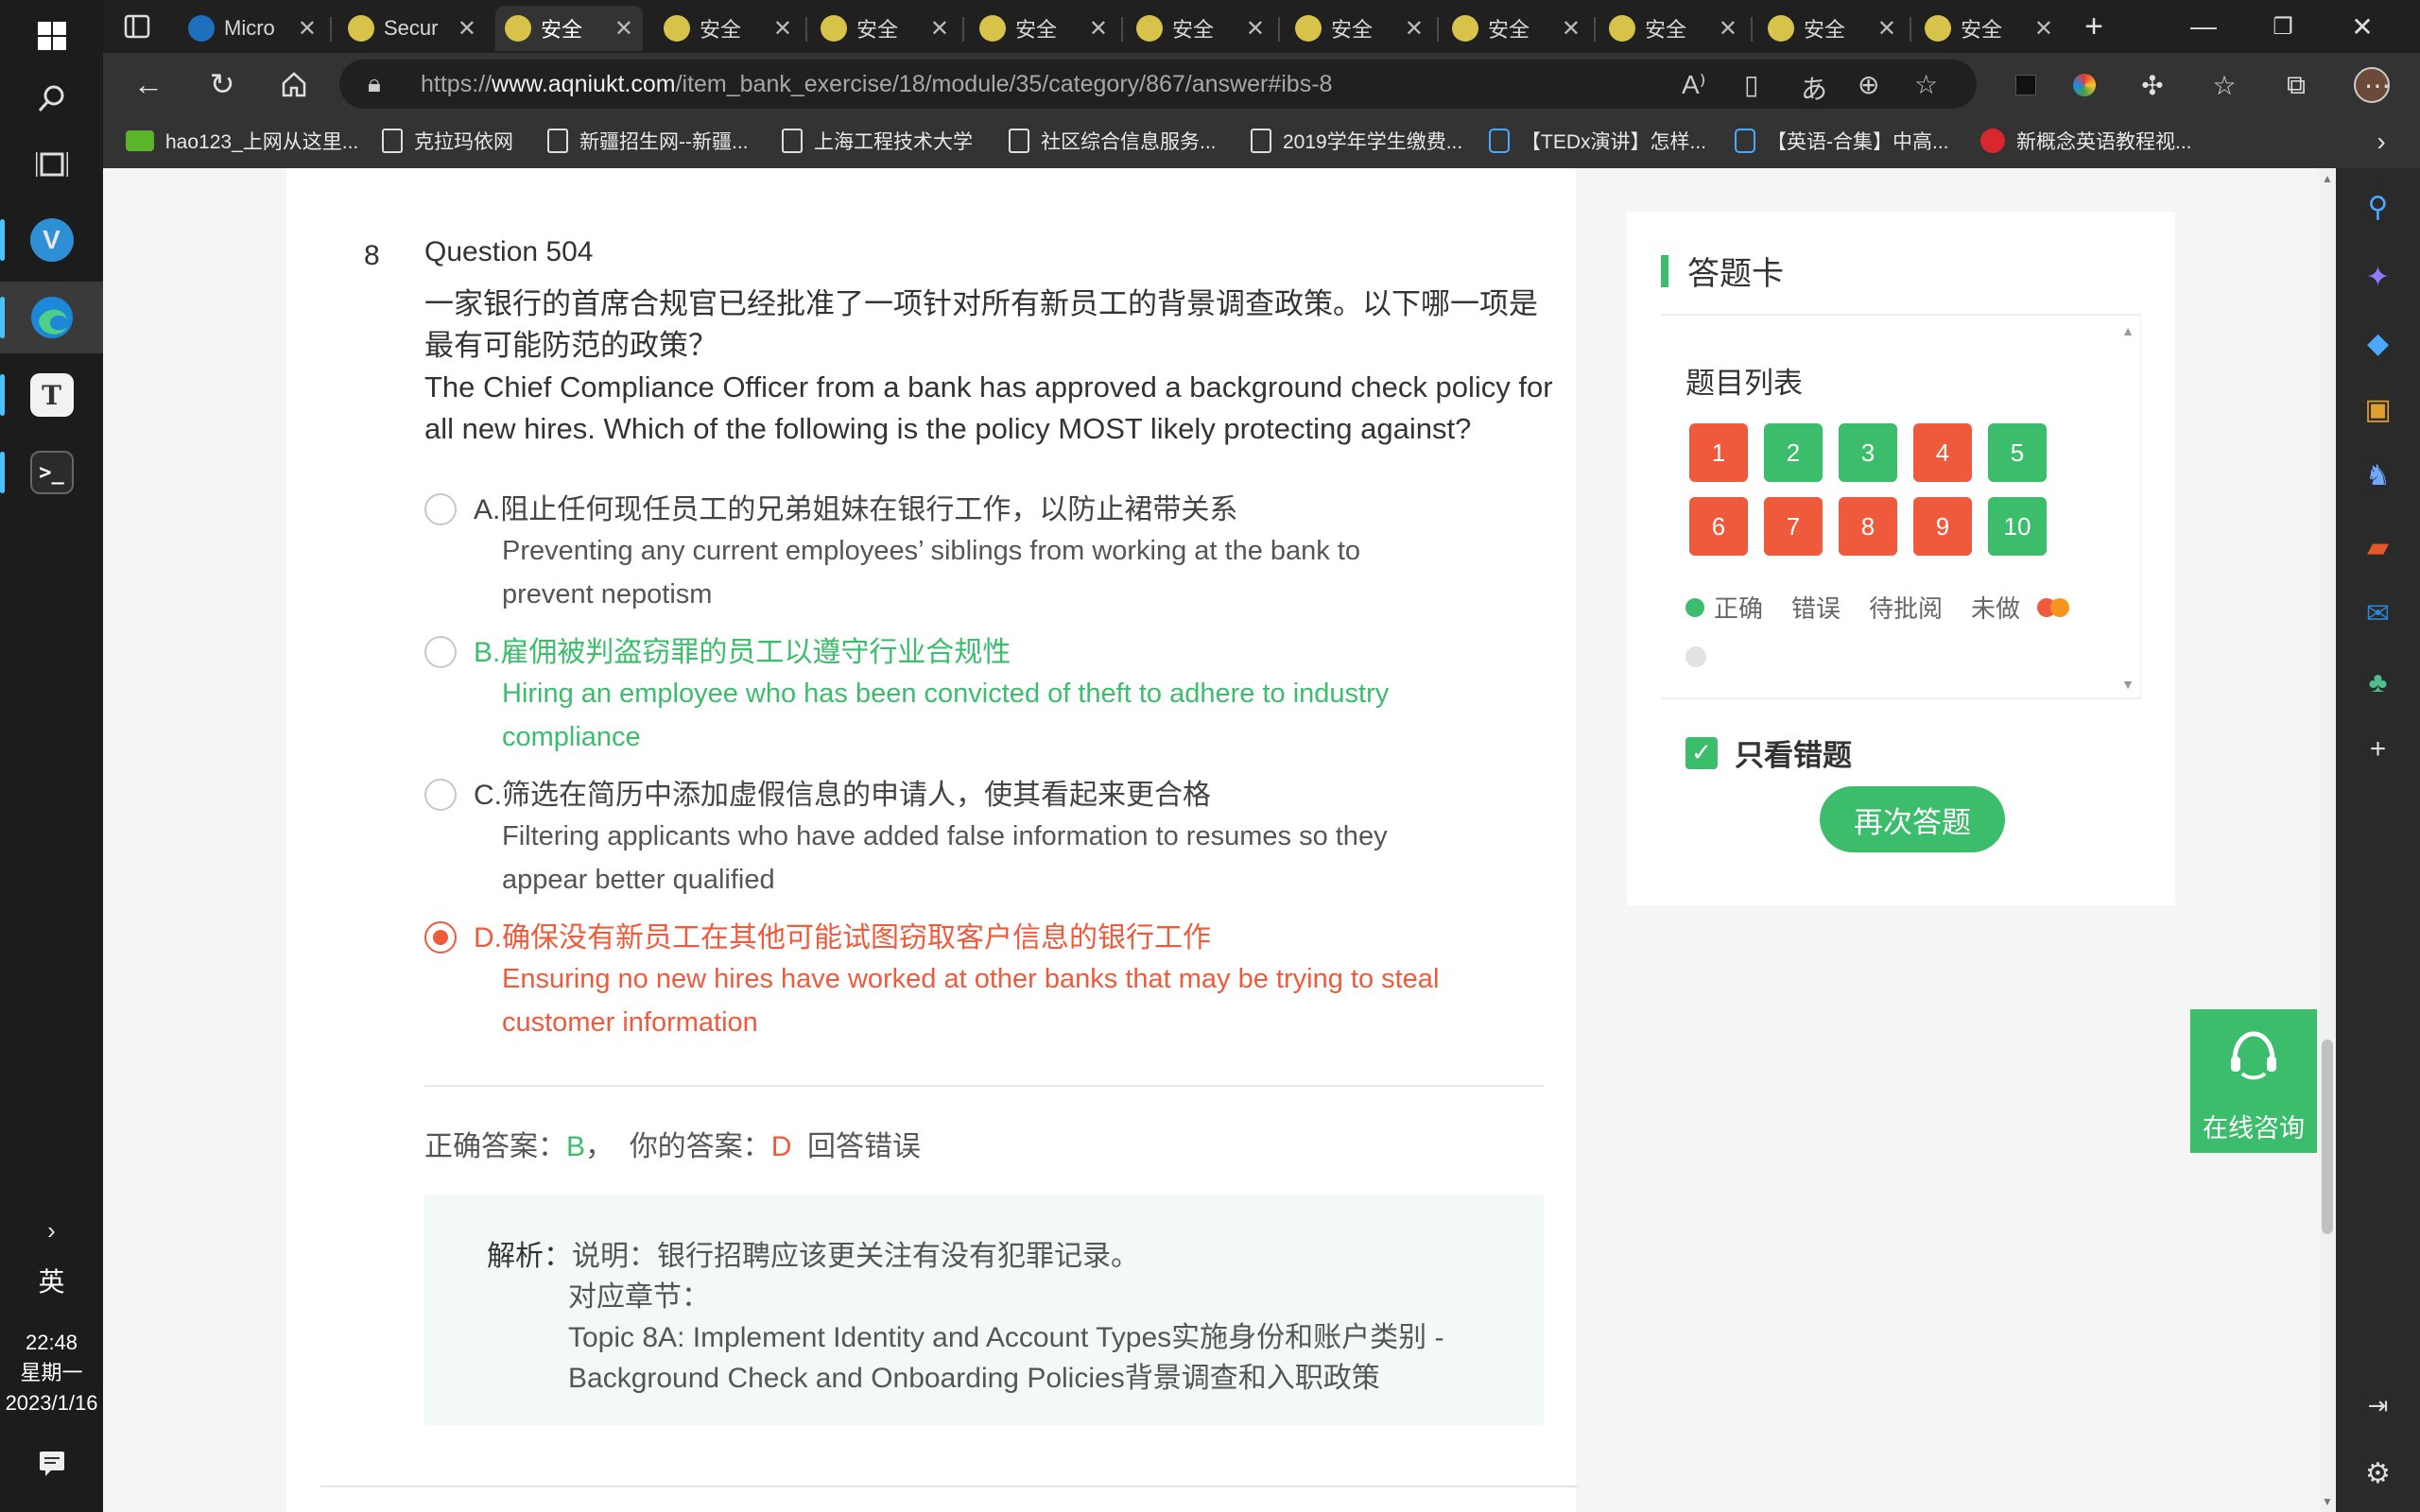 This screenshot has width=2420, height=1512. Describe the element at coordinates (51, 317) in the screenshot. I see `taskbar-app-edge` at that location.